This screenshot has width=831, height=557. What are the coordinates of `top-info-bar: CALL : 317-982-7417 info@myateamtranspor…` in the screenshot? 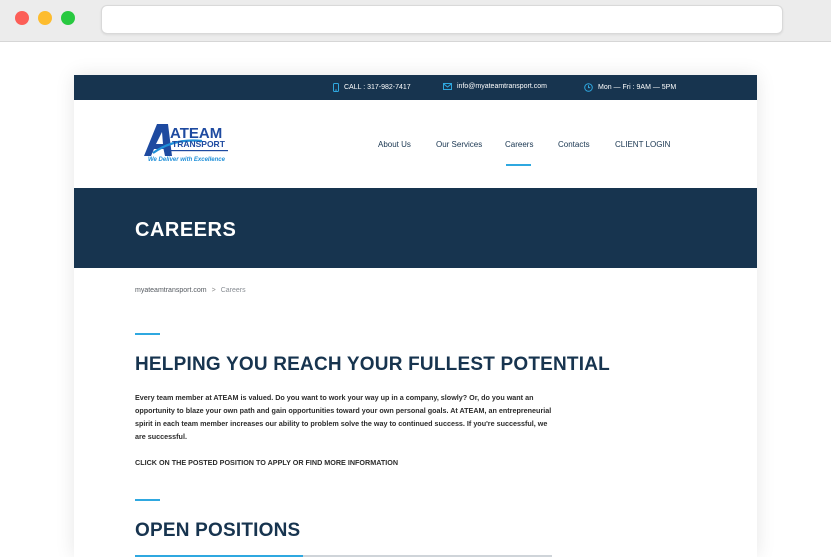 It's located at (415, 87).